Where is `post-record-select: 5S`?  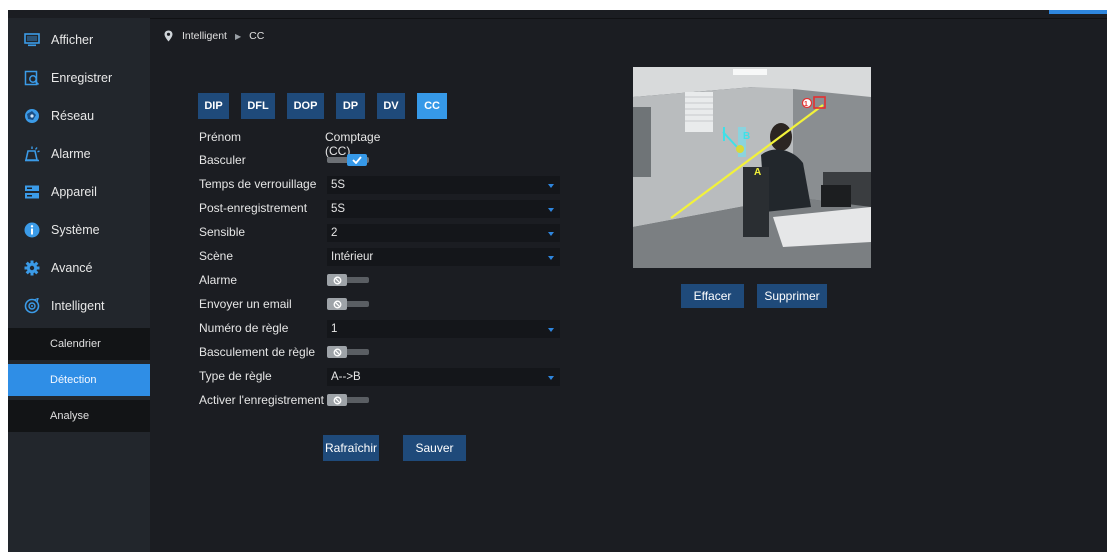
post-record-select: 5S is located at coordinates (443, 209).